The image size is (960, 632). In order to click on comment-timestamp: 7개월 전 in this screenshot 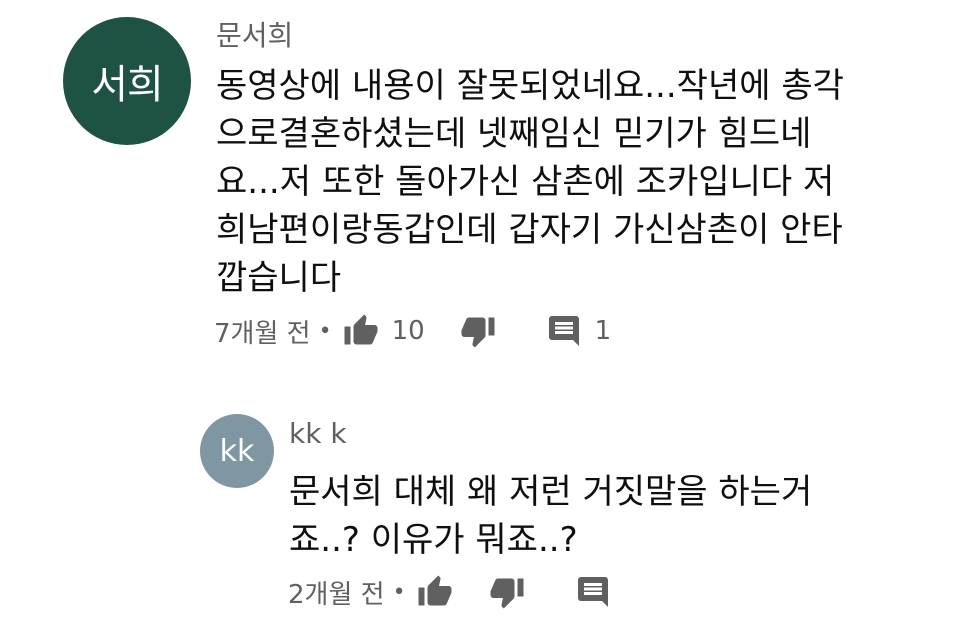, I will do `click(262, 331)`.